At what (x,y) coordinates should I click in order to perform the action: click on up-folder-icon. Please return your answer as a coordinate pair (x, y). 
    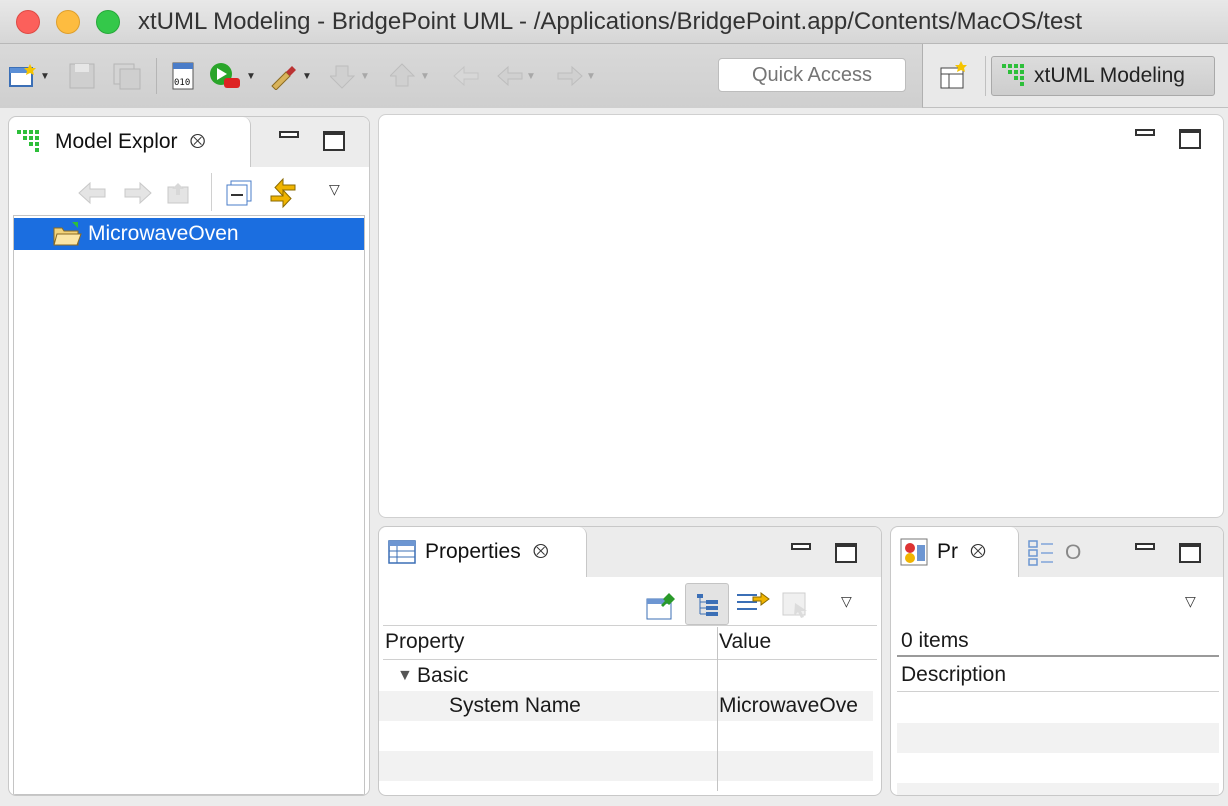
    Looking at the image, I should click on (179, 193).